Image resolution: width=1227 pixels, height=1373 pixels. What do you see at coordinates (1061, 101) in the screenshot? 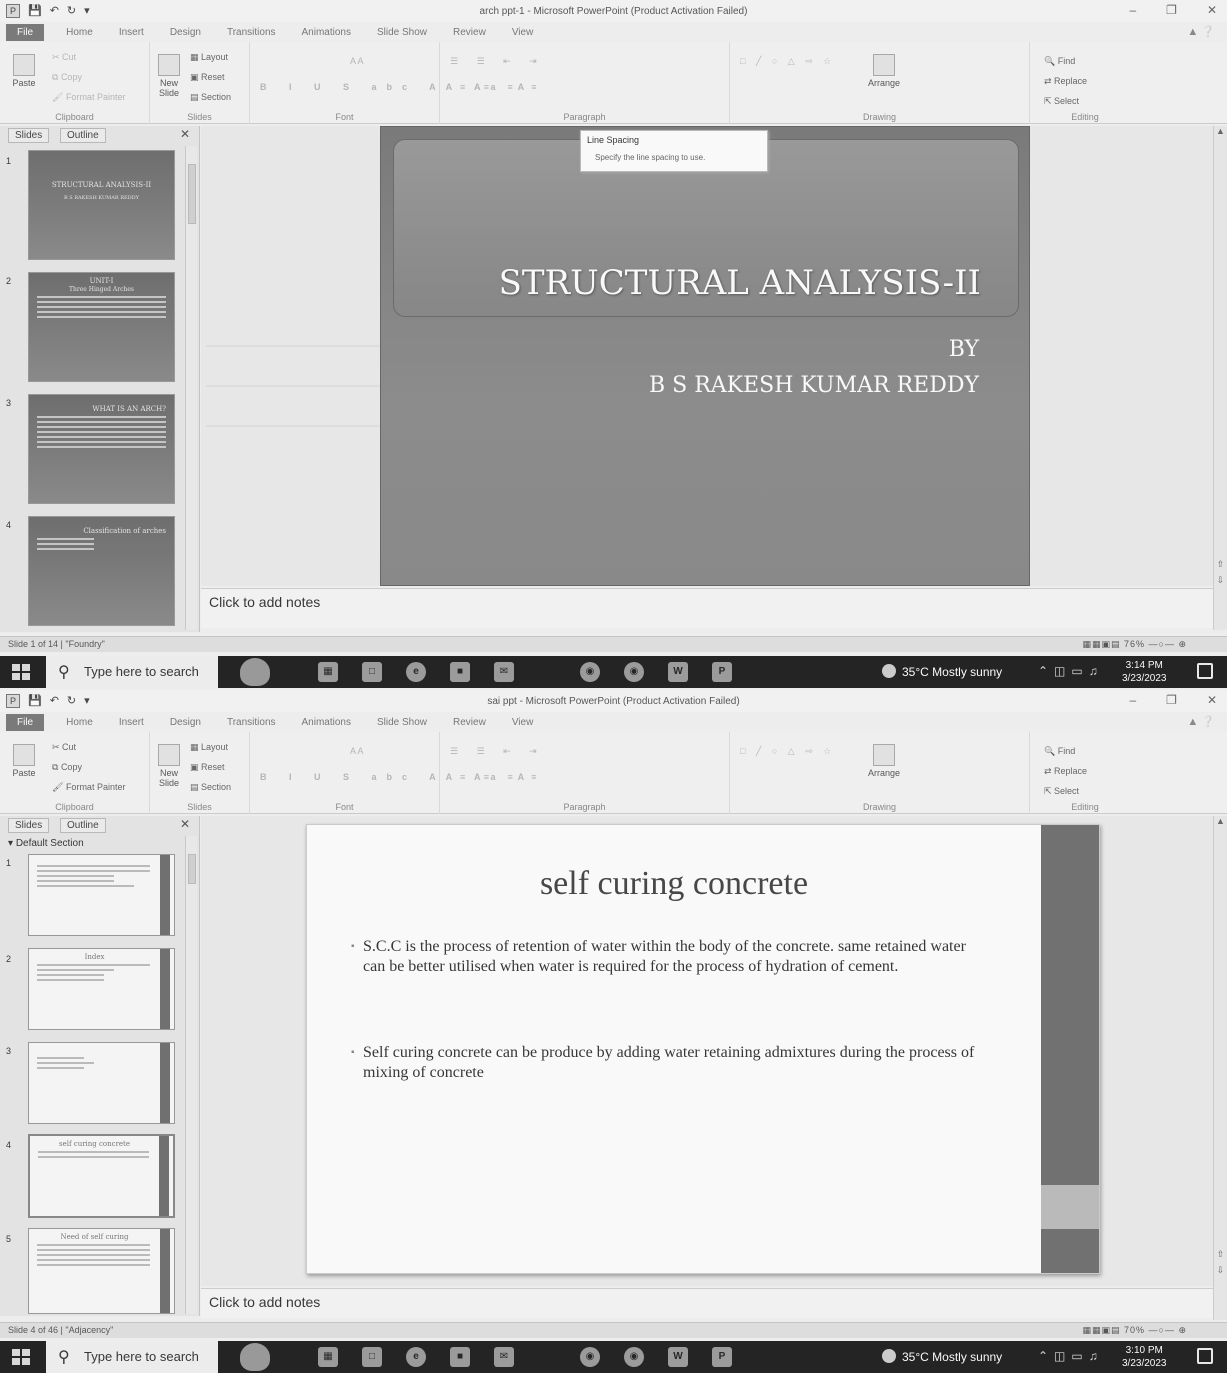
I see `select-button: ⇱ Select` at bounding box center [1061, 101].